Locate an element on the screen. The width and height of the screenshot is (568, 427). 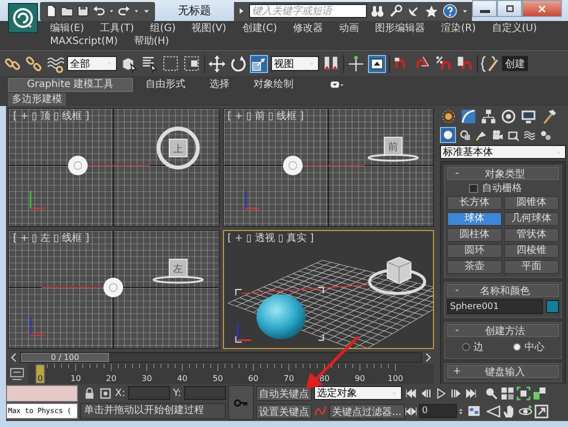
panel-tab: 多边形建模 is located at coordinates (37, 99).